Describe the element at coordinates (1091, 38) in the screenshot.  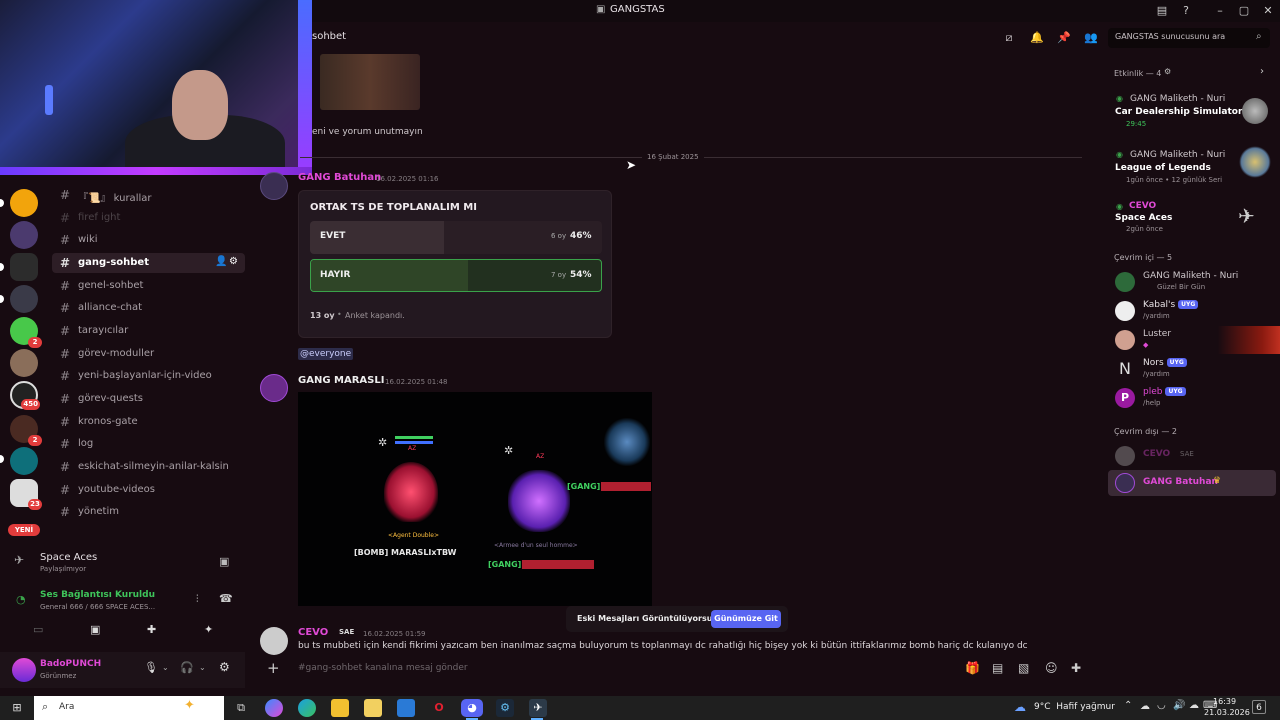
I see `members-icon: 👥` at that location.